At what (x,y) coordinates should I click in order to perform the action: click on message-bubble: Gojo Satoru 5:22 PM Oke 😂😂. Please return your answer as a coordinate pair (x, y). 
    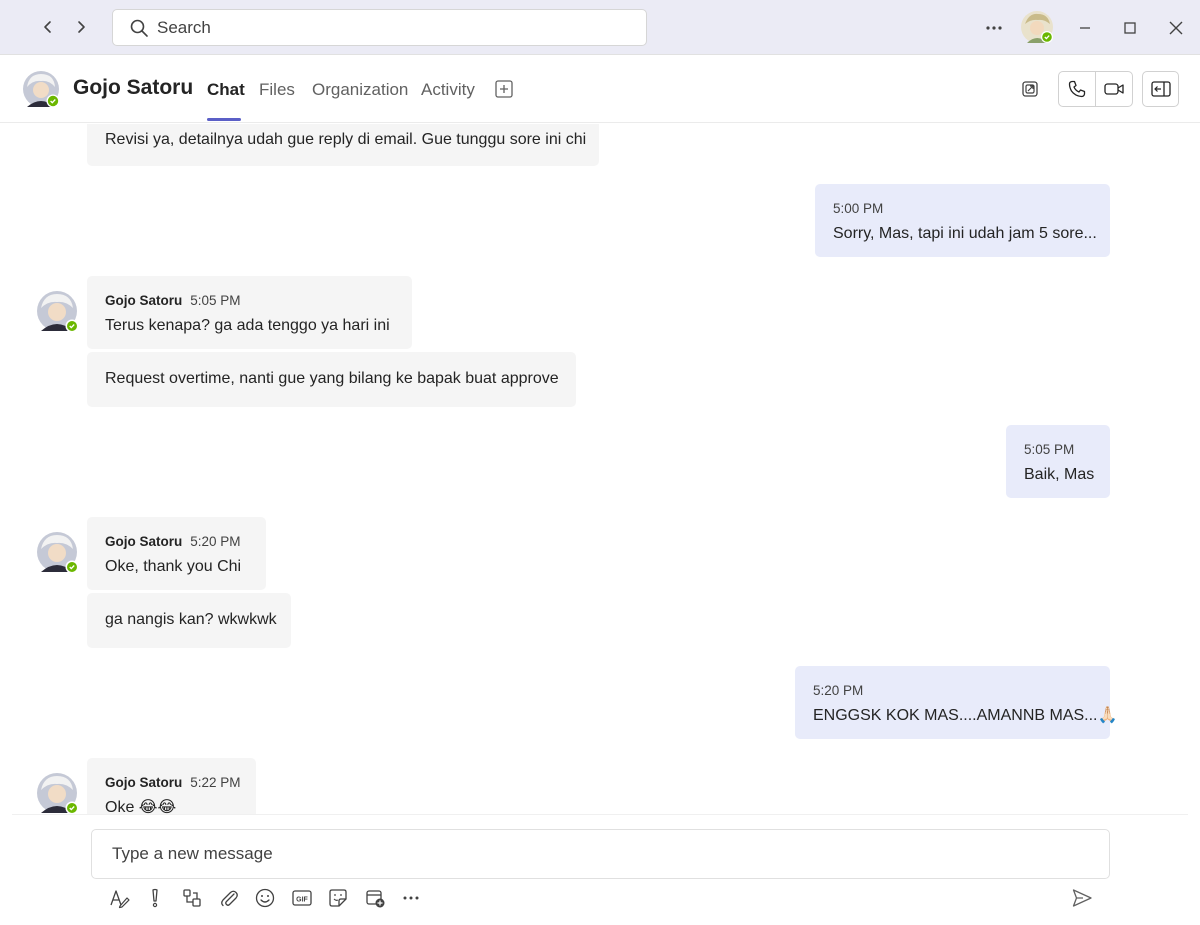
    Looking at the image, I should click on (171, 786).